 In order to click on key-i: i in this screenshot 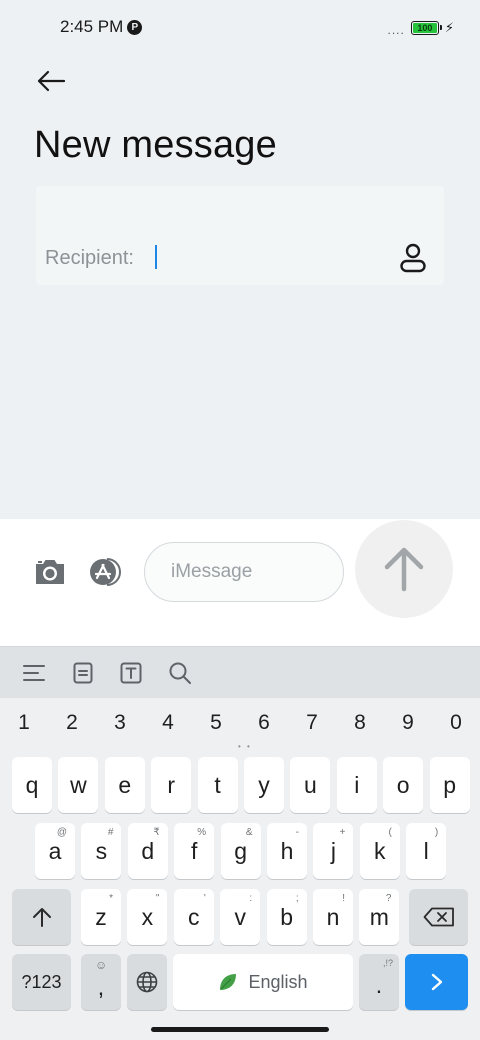, I will do `click(356, 785)`.